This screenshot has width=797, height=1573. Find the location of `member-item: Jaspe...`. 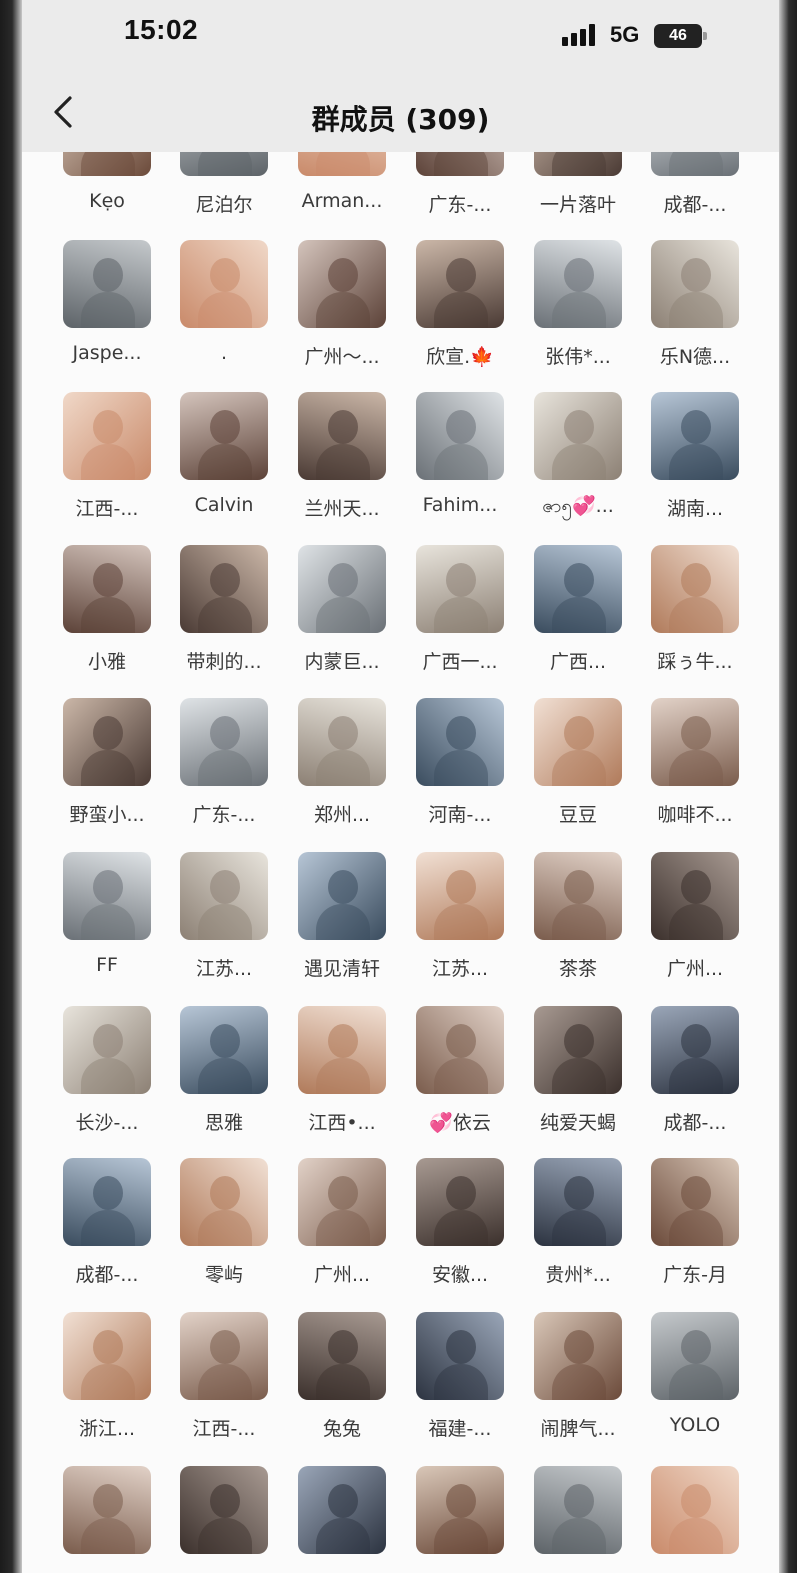

member-item: Jaspe... is located at coordinates (107, 315).